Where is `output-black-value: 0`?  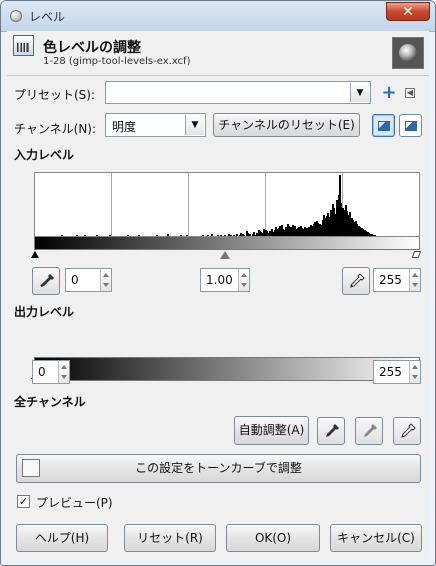
output-black-value: 0 is located at coordinates (42, 372).